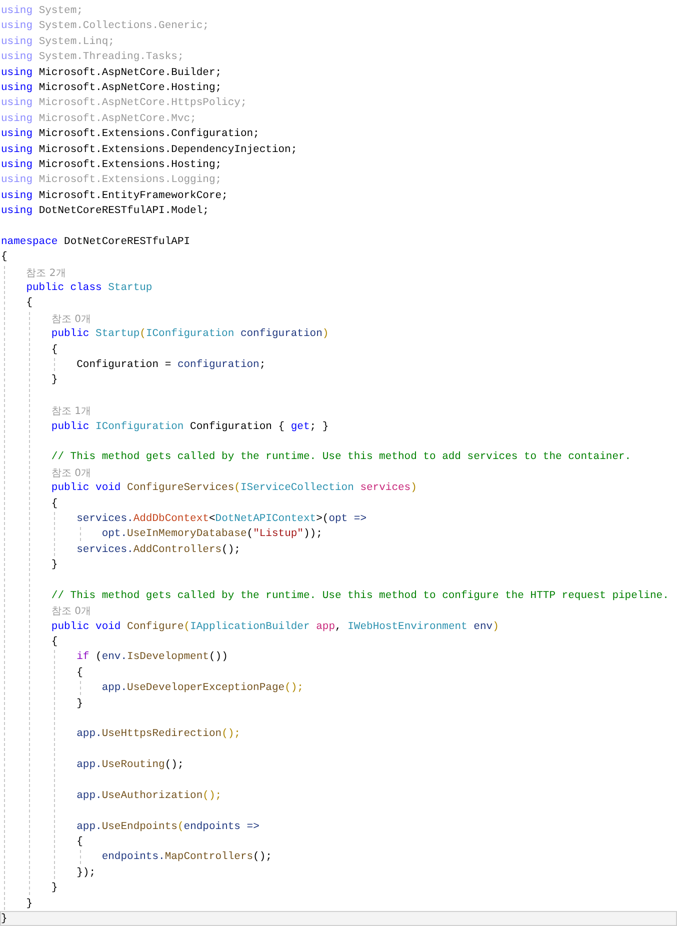 This screenshot has height=926, width=677. Describe the element at coordinates (88, 287) in the screenshot. I see `code-line: public class Startup` at that location.